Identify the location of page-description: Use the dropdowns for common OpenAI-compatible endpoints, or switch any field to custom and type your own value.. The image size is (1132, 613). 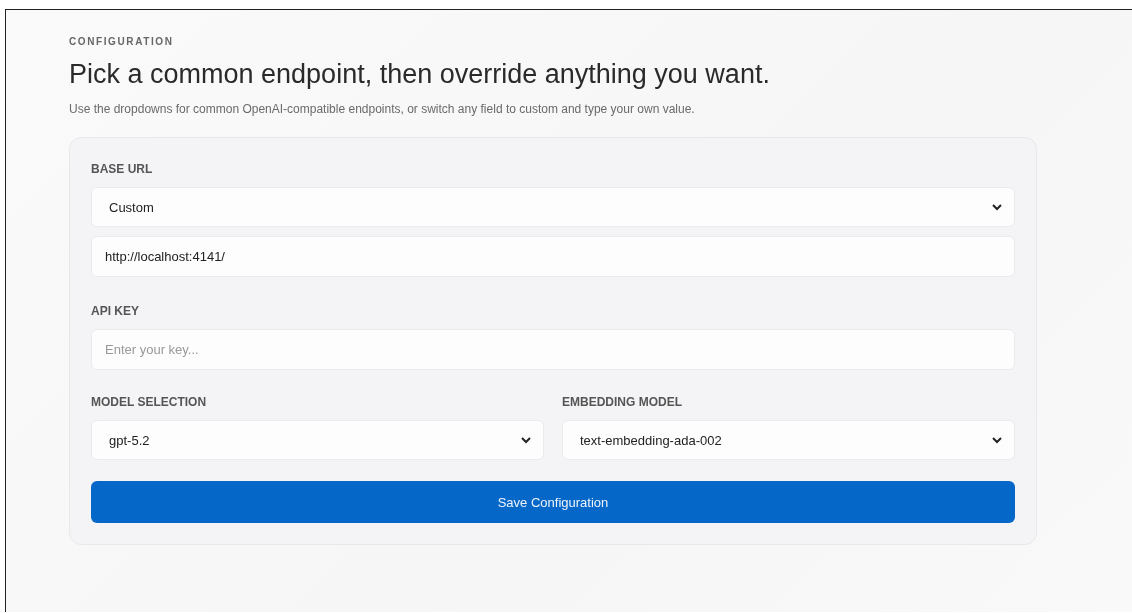
(382, 109).